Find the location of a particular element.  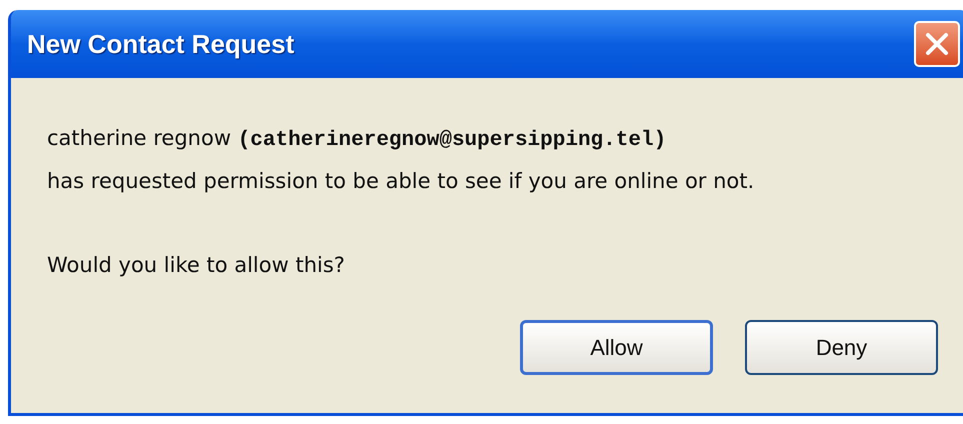

dialog-button: Deny is located at coordinates (841, 347).